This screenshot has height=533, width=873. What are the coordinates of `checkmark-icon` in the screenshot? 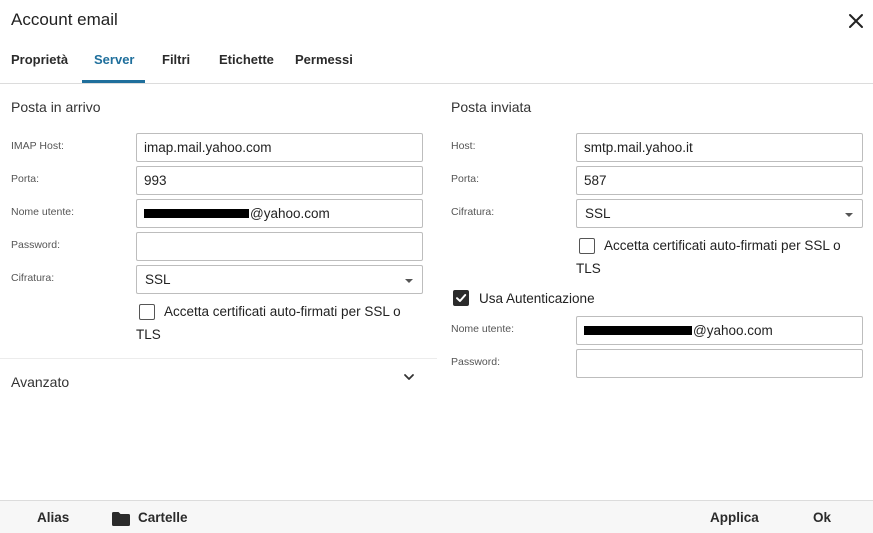 It's located at (461, 298).